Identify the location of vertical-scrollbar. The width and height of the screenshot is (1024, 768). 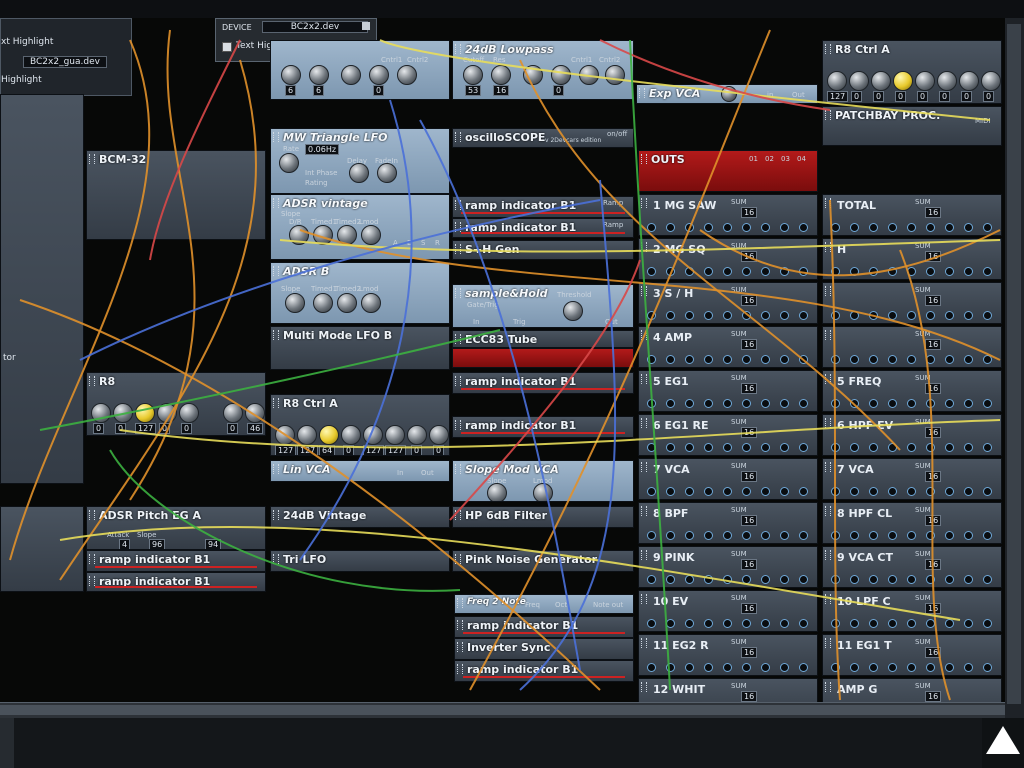
(1014, 368).